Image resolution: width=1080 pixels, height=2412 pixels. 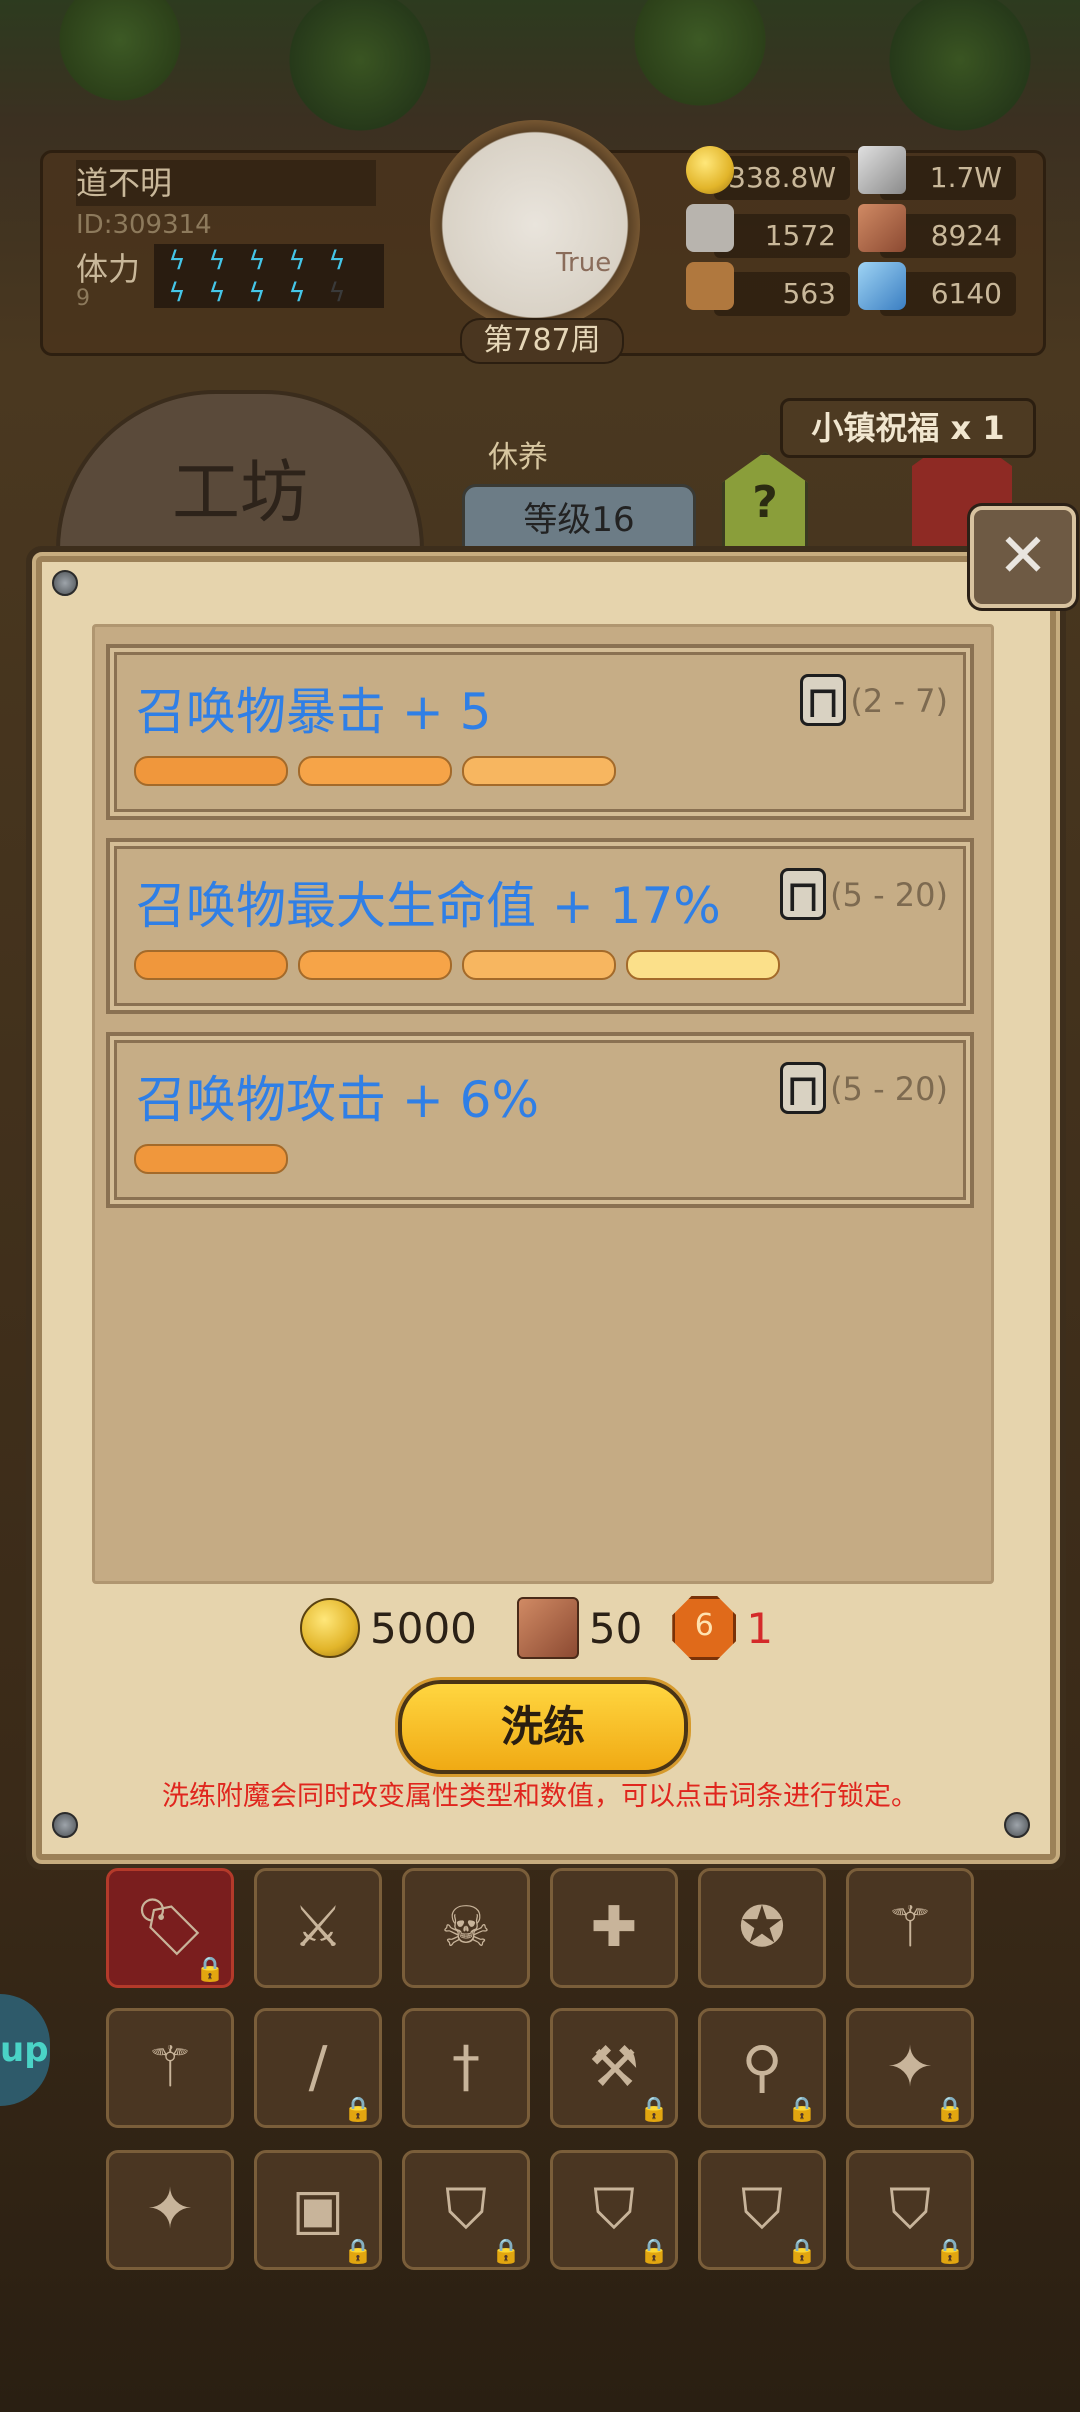 What do you see at coordinates (314, 712) in the screenshot?
I see `affix-name: 召唤物暴击 + 5` at bounding box center [314, 712].